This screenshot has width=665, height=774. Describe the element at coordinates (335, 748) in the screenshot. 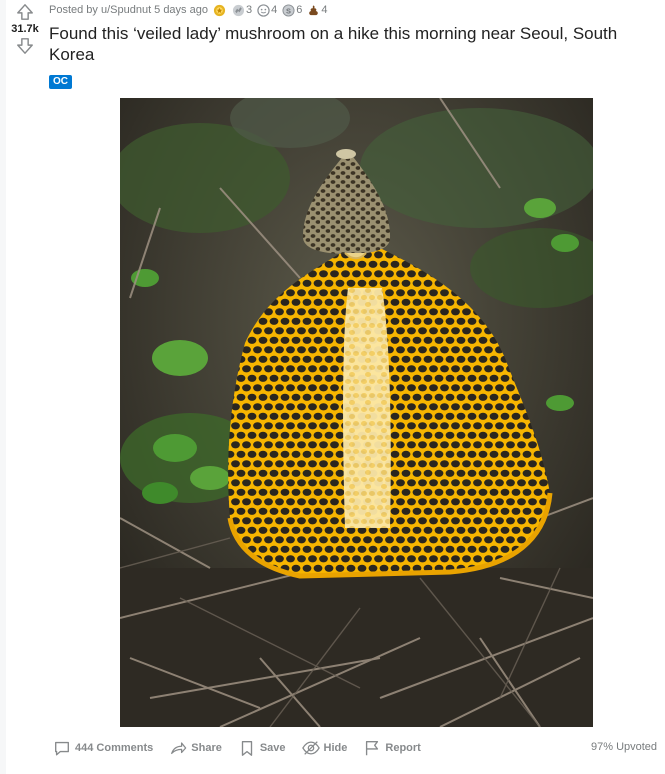

I see `hide-label: Hide` at that location.